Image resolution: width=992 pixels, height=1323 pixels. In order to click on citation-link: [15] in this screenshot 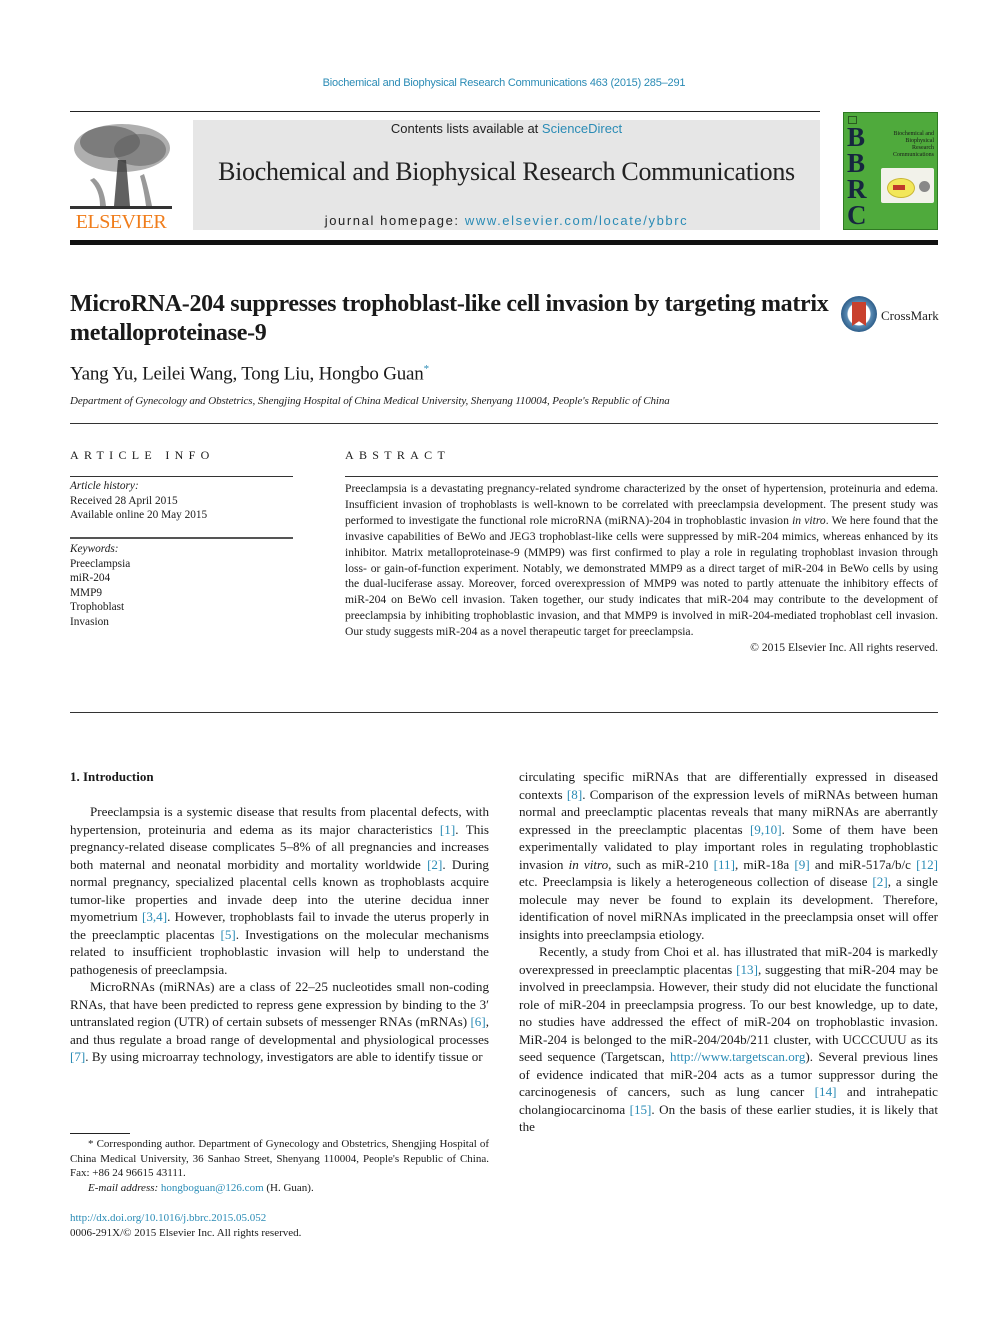, I will do `click(641, 1109)`.